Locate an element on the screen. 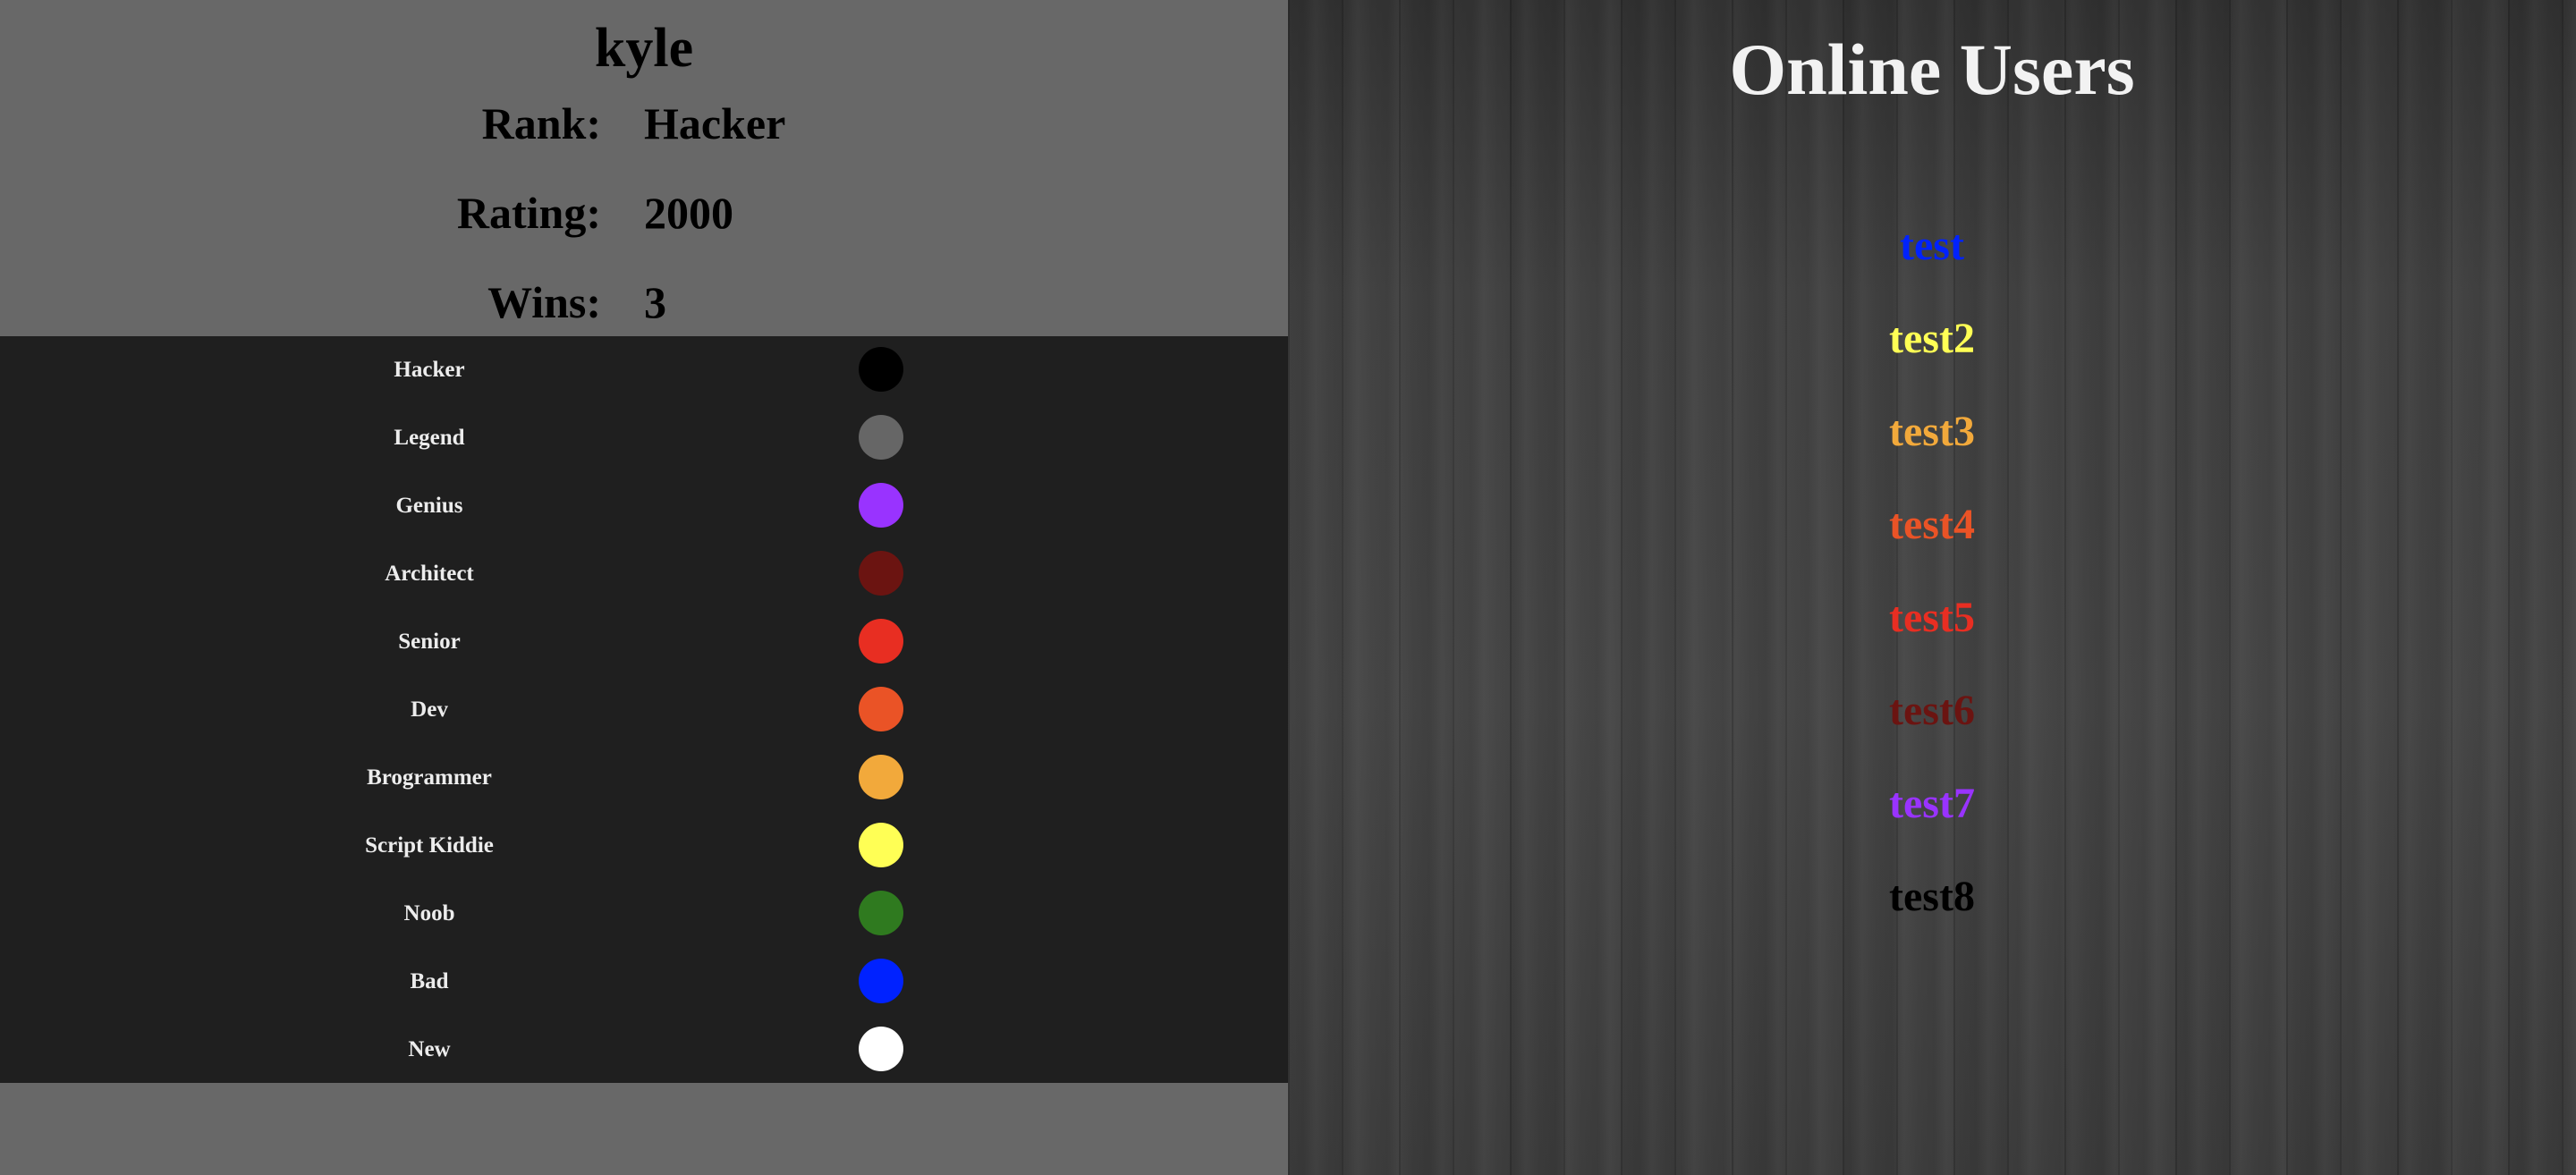 Image resolution: width=2576 pixels, height=1175 pixels. legend-item: Legend is located at coordinates (644, 438).